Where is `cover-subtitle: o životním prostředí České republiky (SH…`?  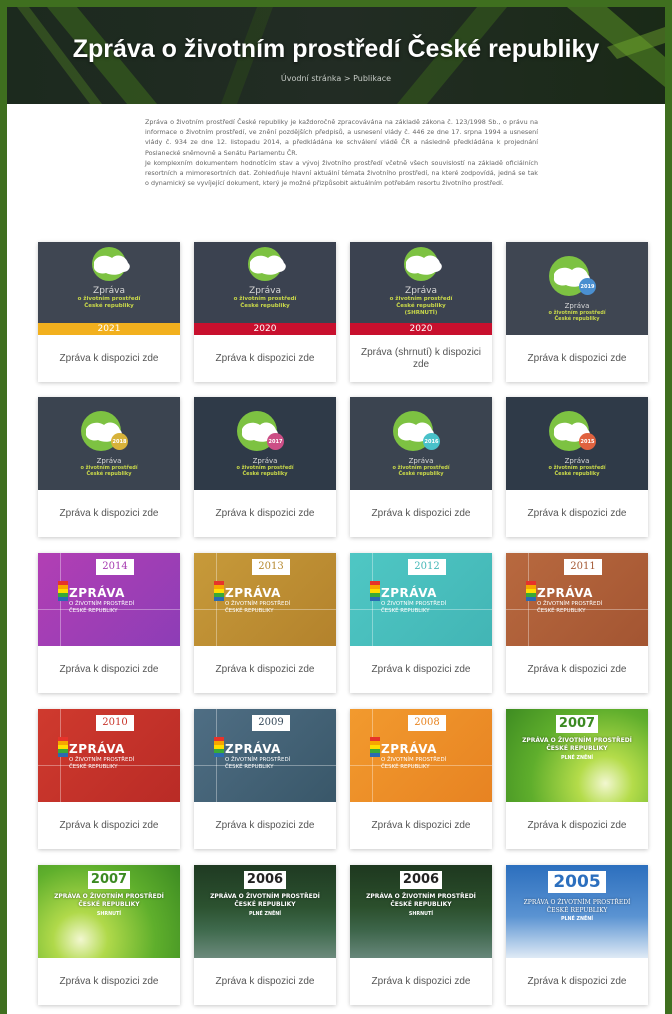
cover-subtitle: o životním prostředí České republiky (SH… is located at coordinates (421, 306).